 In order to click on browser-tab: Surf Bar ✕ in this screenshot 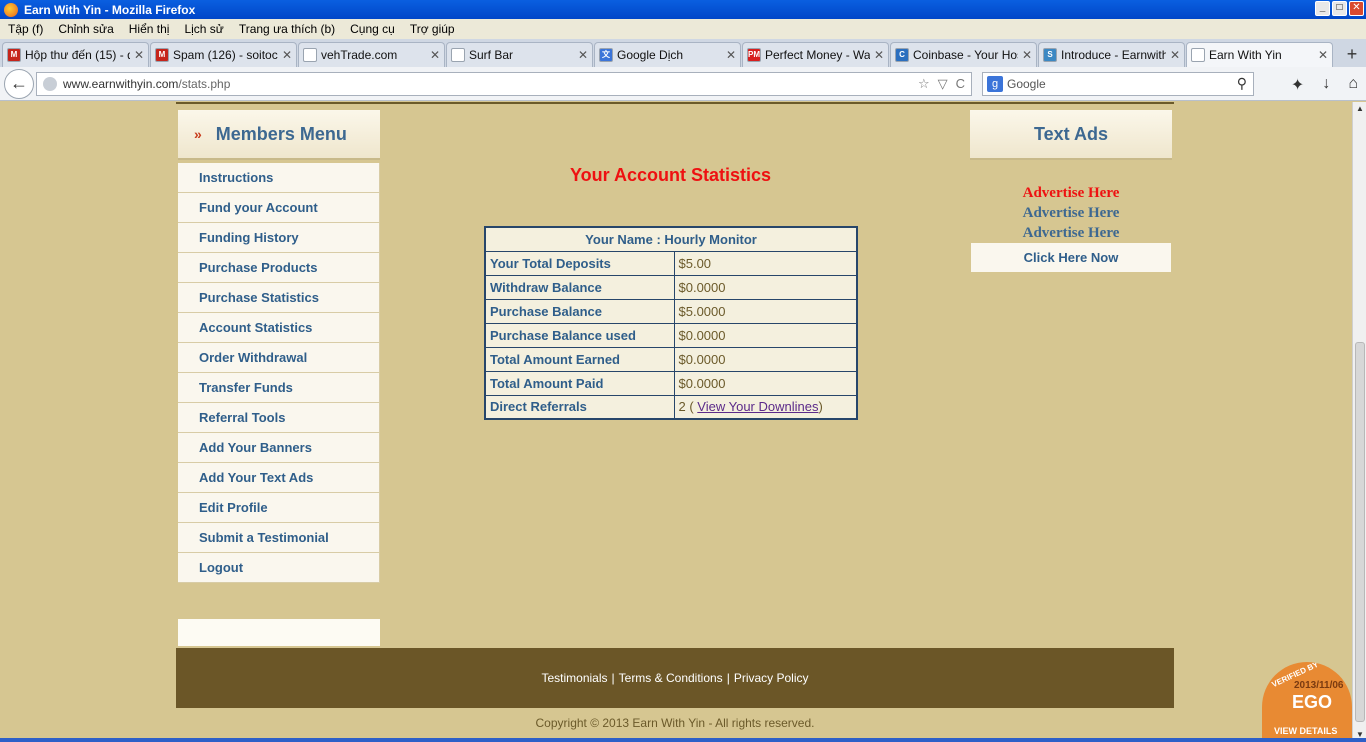, I will do `click(519, 54)`.